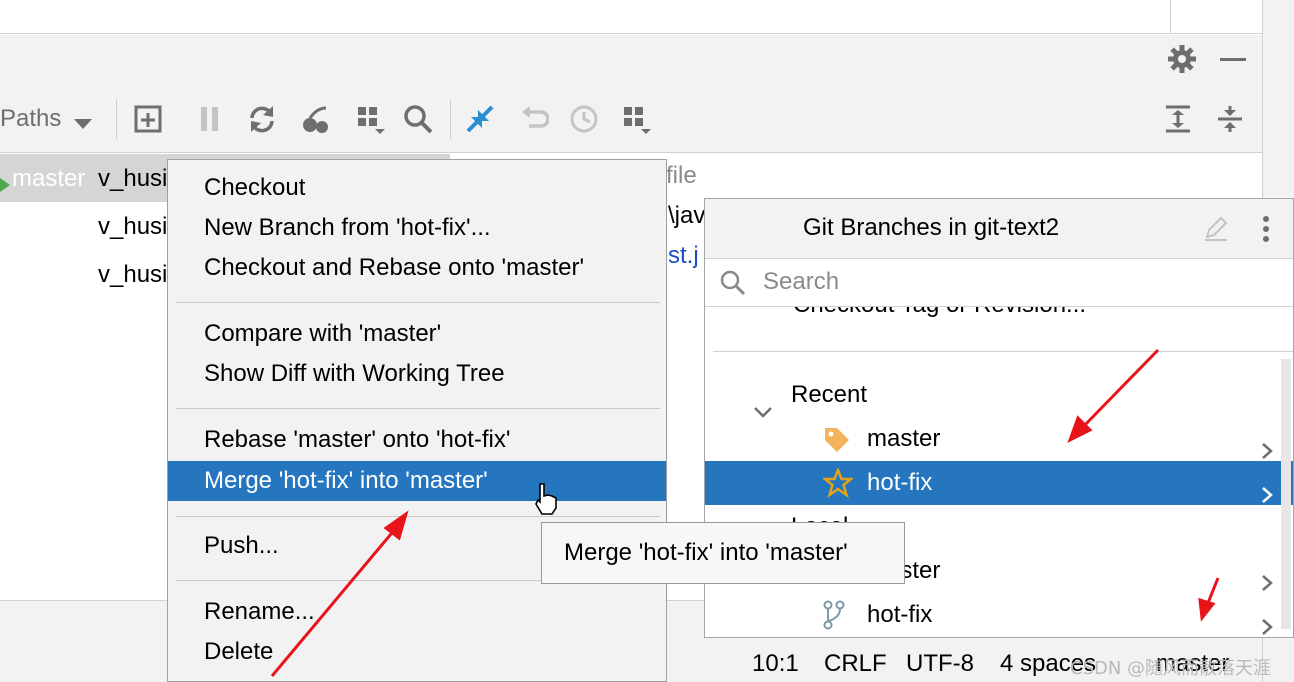 The image size is (1294, 682). What do you see at coordinates (1171, 668) in the screenshot?
I see `watermark: CSDN @随风而散落天涯` at bounding box center [1171, 668].